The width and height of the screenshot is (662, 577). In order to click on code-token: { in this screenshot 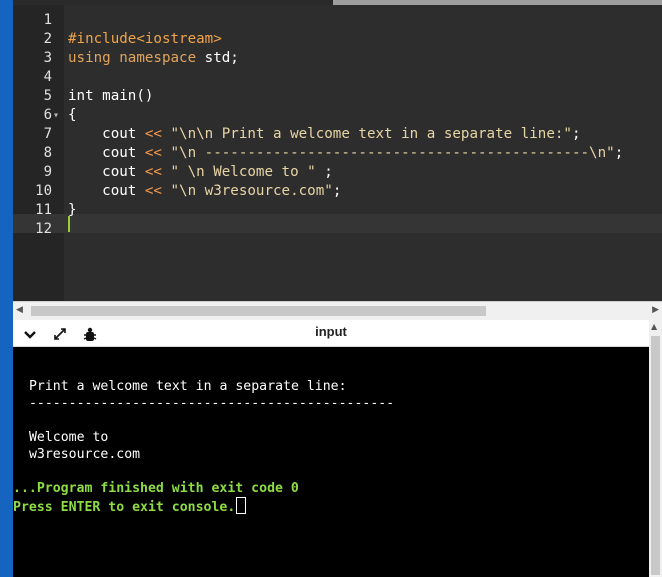, I will do `click(72, 115)`.